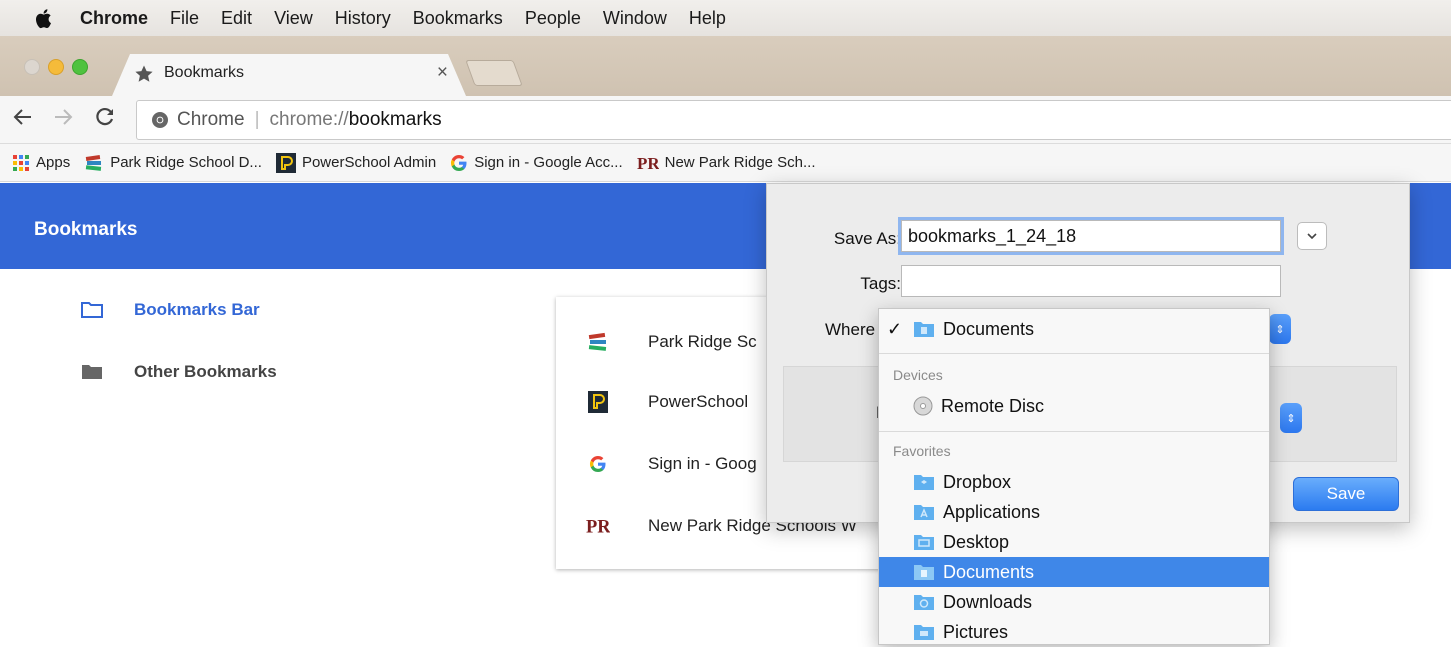 This screenshot has height=647, width=1451. What do you see at coordinates (702, 341) in the screenshot?
I see `list-item-label: Park Ridge Sc` at bounding box center [702, 341].